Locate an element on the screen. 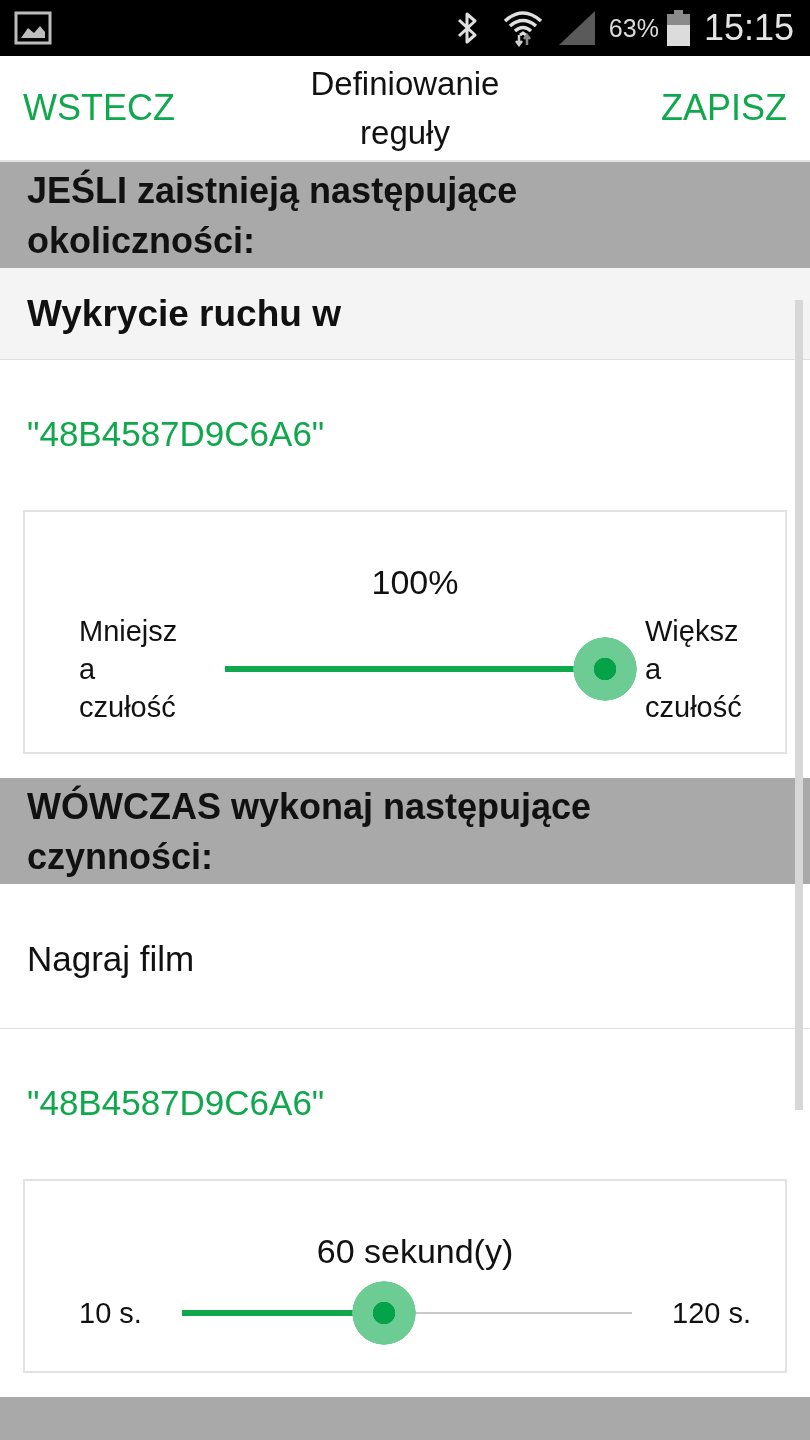 The width and height of the screenshot is (810, 1440). slider-max-label: Większ a czułość is located at coordinates (694, 669).